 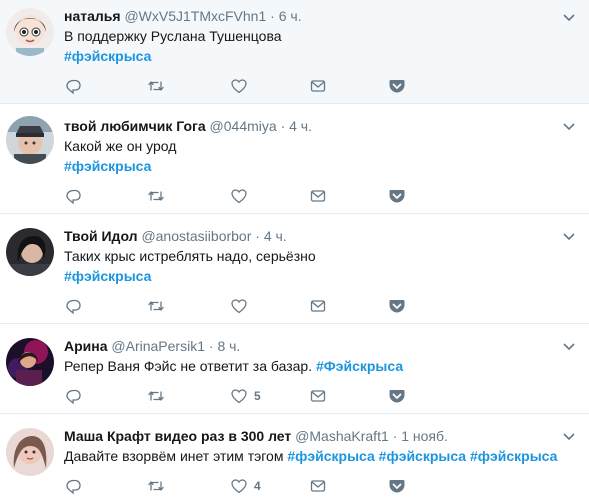 I want to click on tweet-header: наталья @WxV5J1TMxcFVhn1 · 6 ч., so click(x=183, y=16).